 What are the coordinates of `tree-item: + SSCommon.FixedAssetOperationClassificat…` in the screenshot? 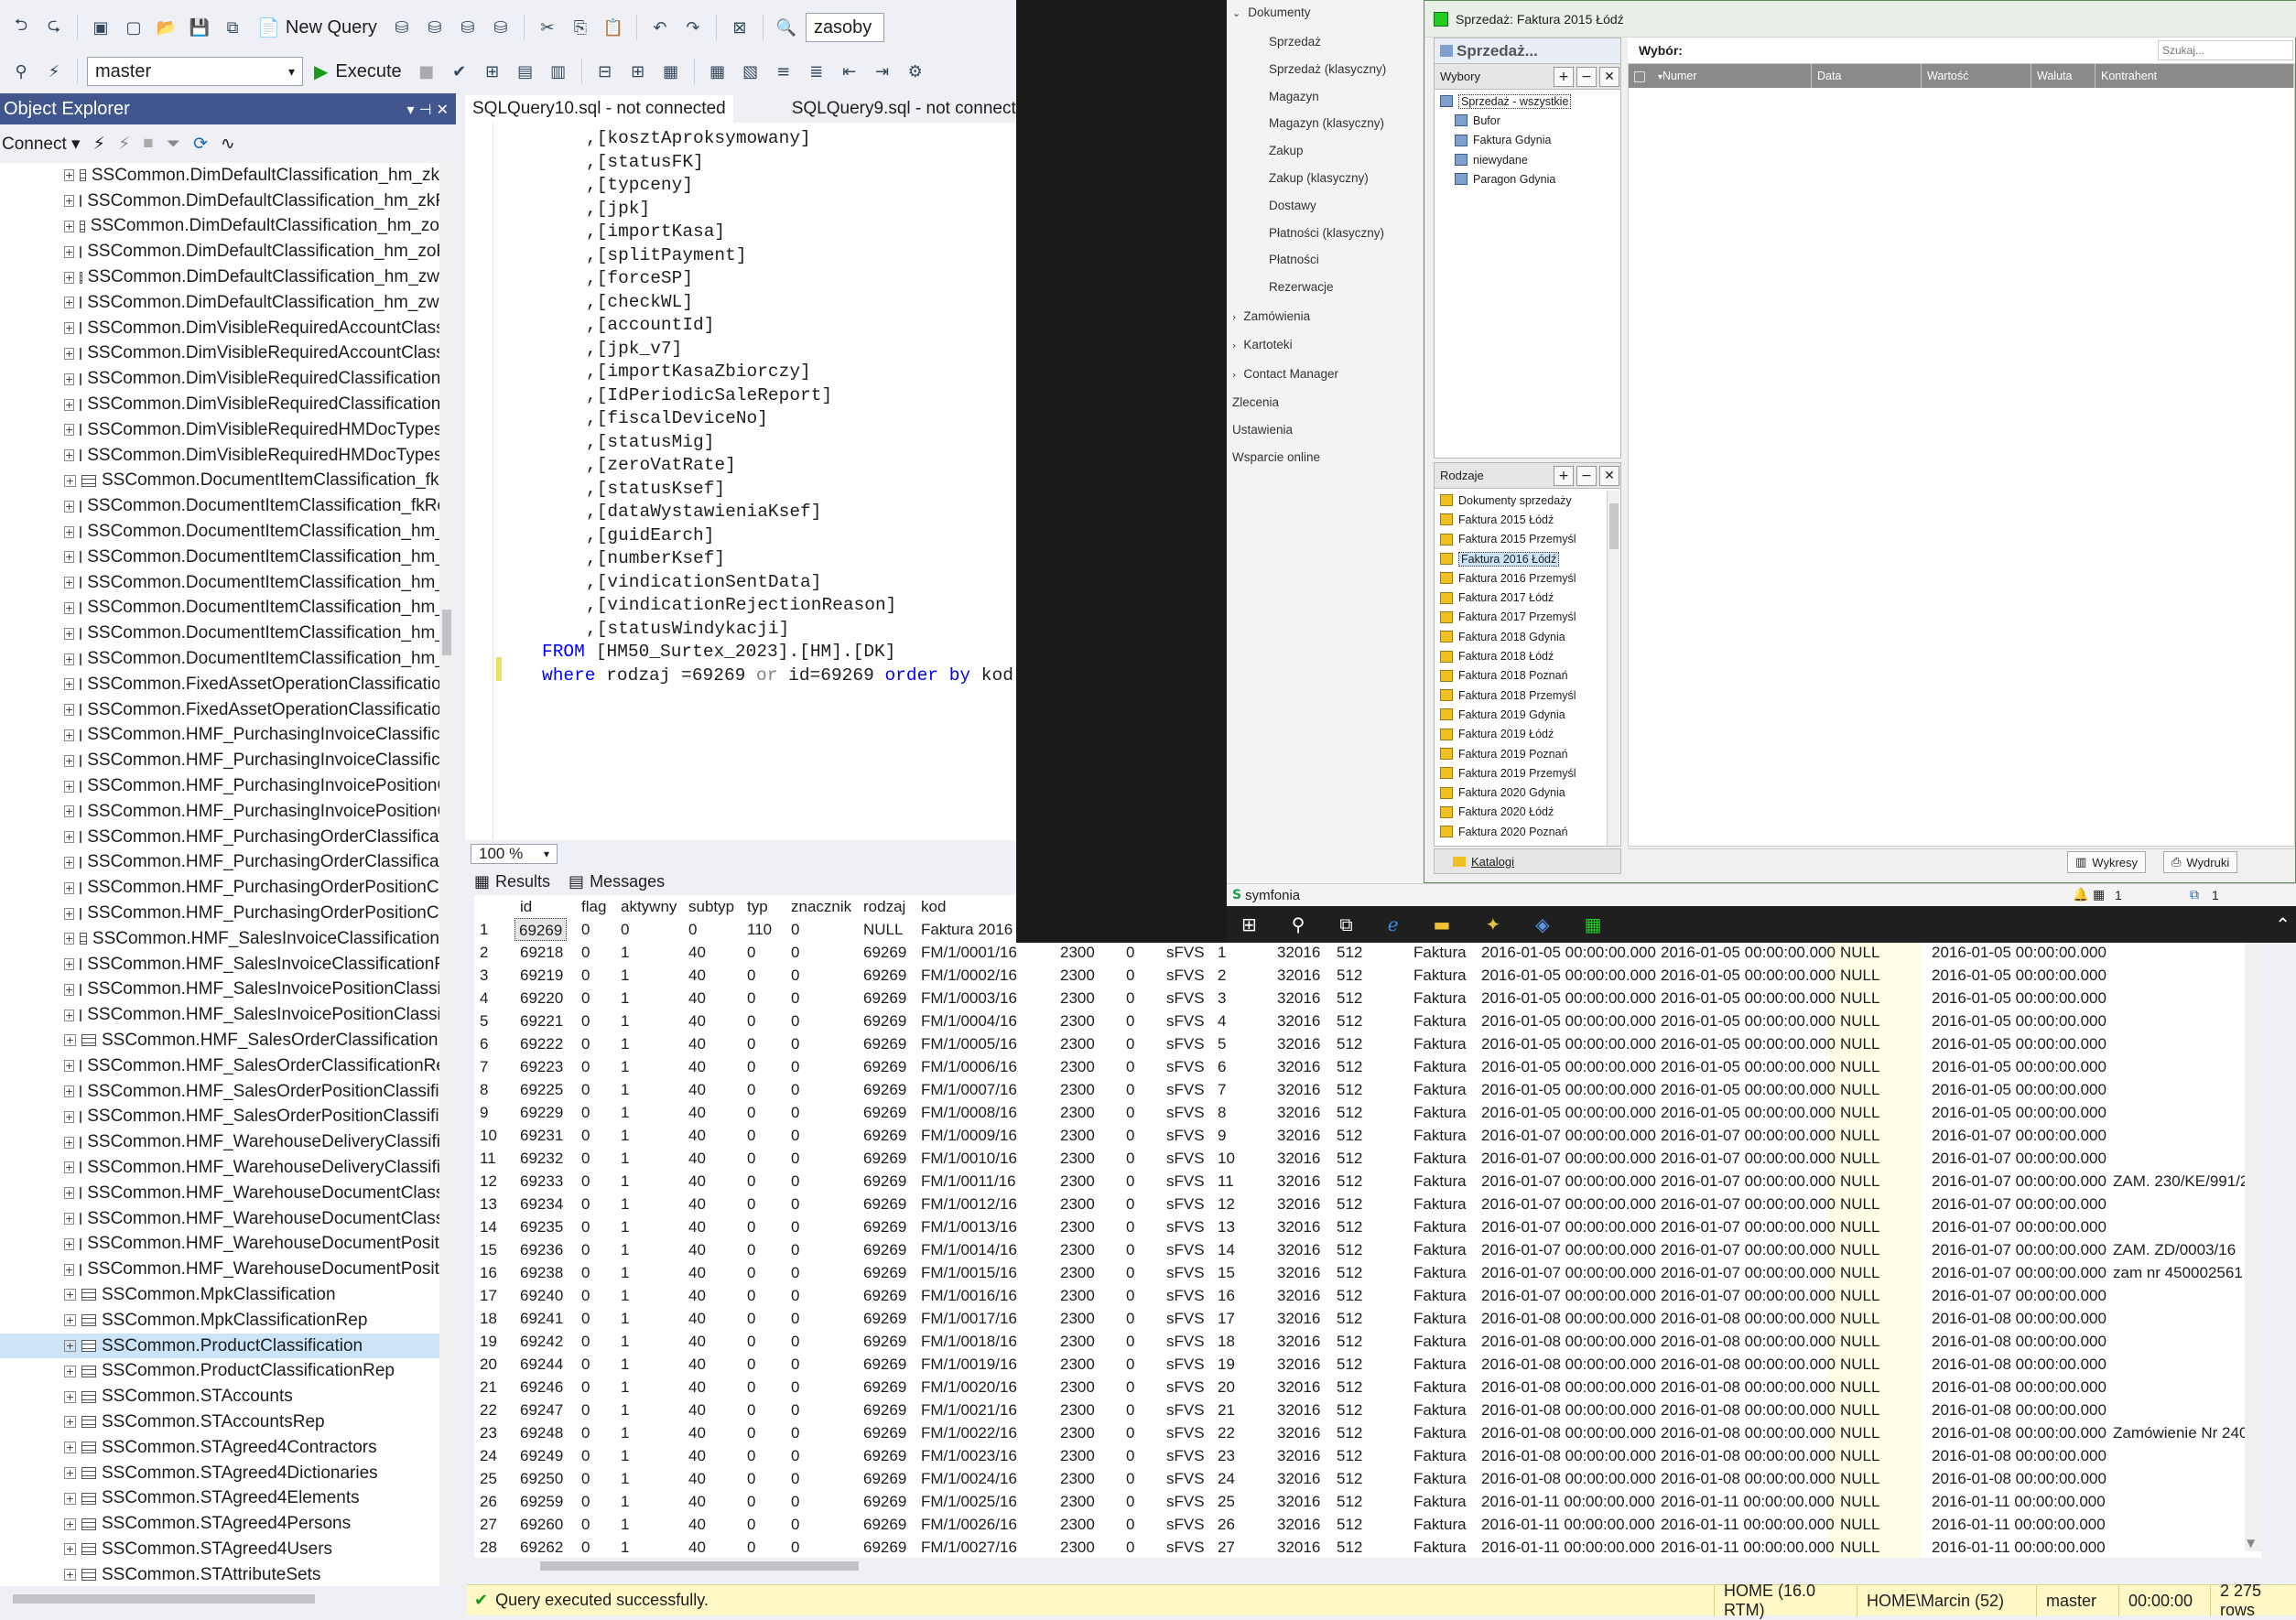 It's located at (220, 710).